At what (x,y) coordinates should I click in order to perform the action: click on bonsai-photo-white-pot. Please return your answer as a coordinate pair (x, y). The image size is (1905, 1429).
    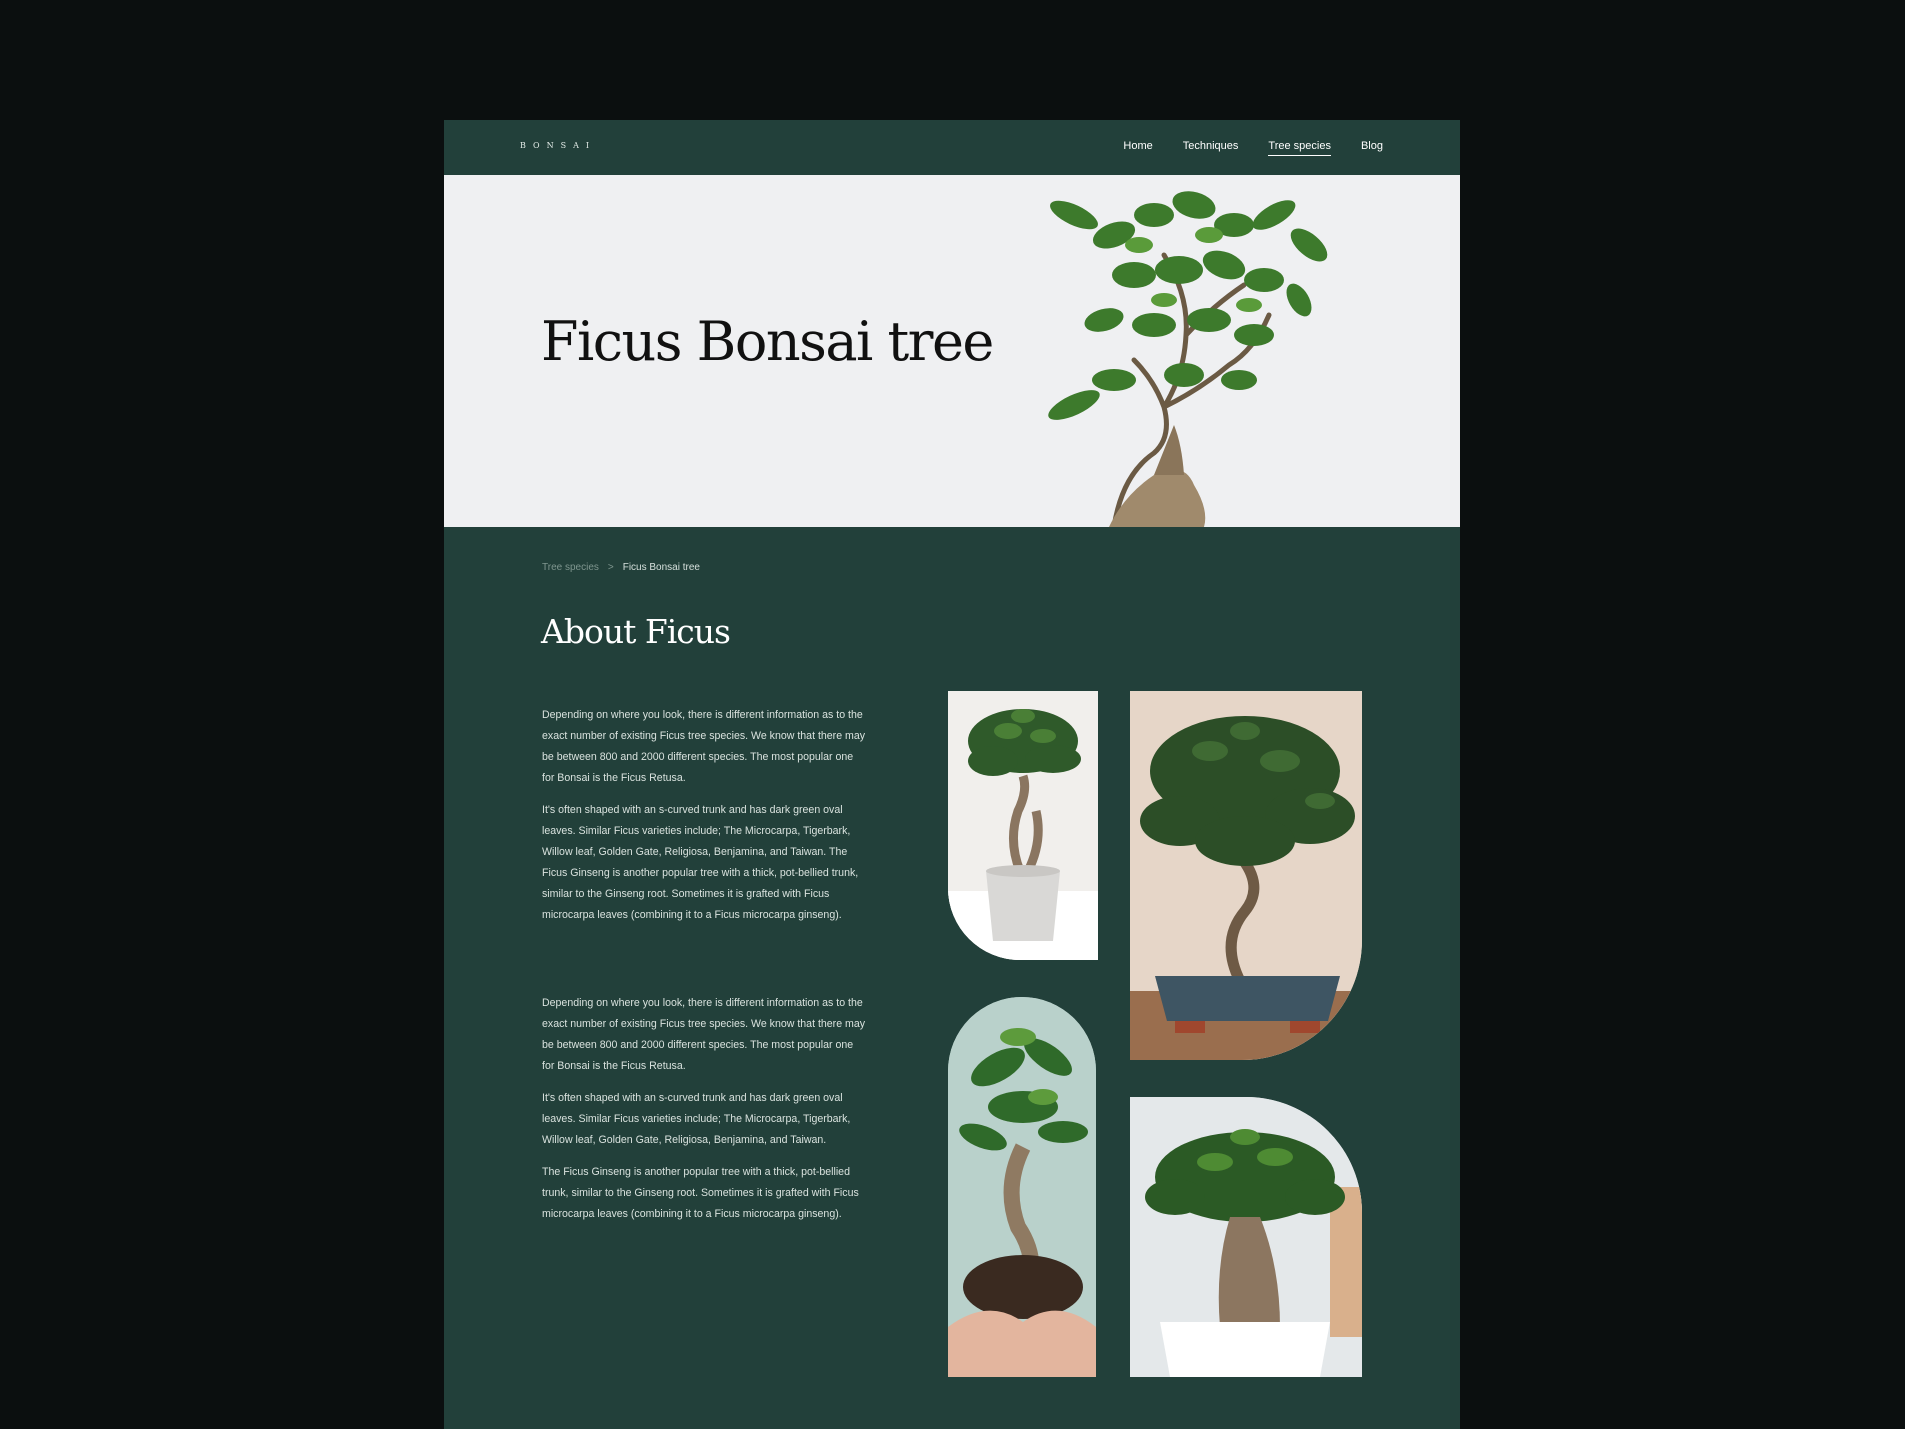
    Looking at the image, I should click on (1023, 825).